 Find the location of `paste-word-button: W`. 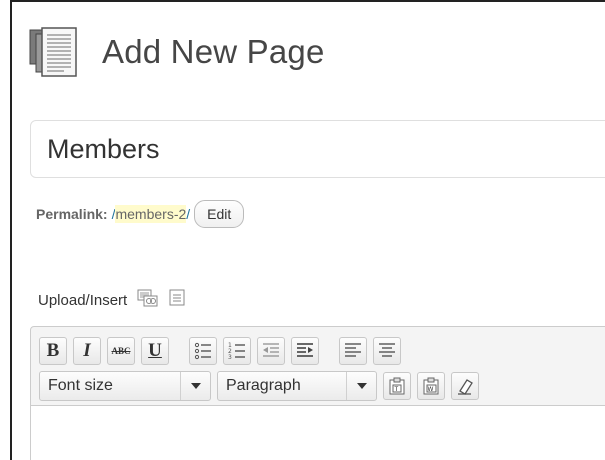

paste-word-button: W is located at coordinates (431, 386).